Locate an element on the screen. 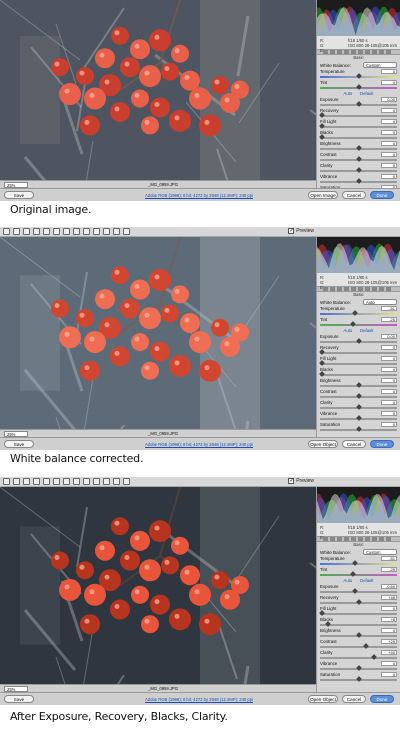 The image size is (400, 742). slider-value-field: +40 is located at coordinates (389, 652).